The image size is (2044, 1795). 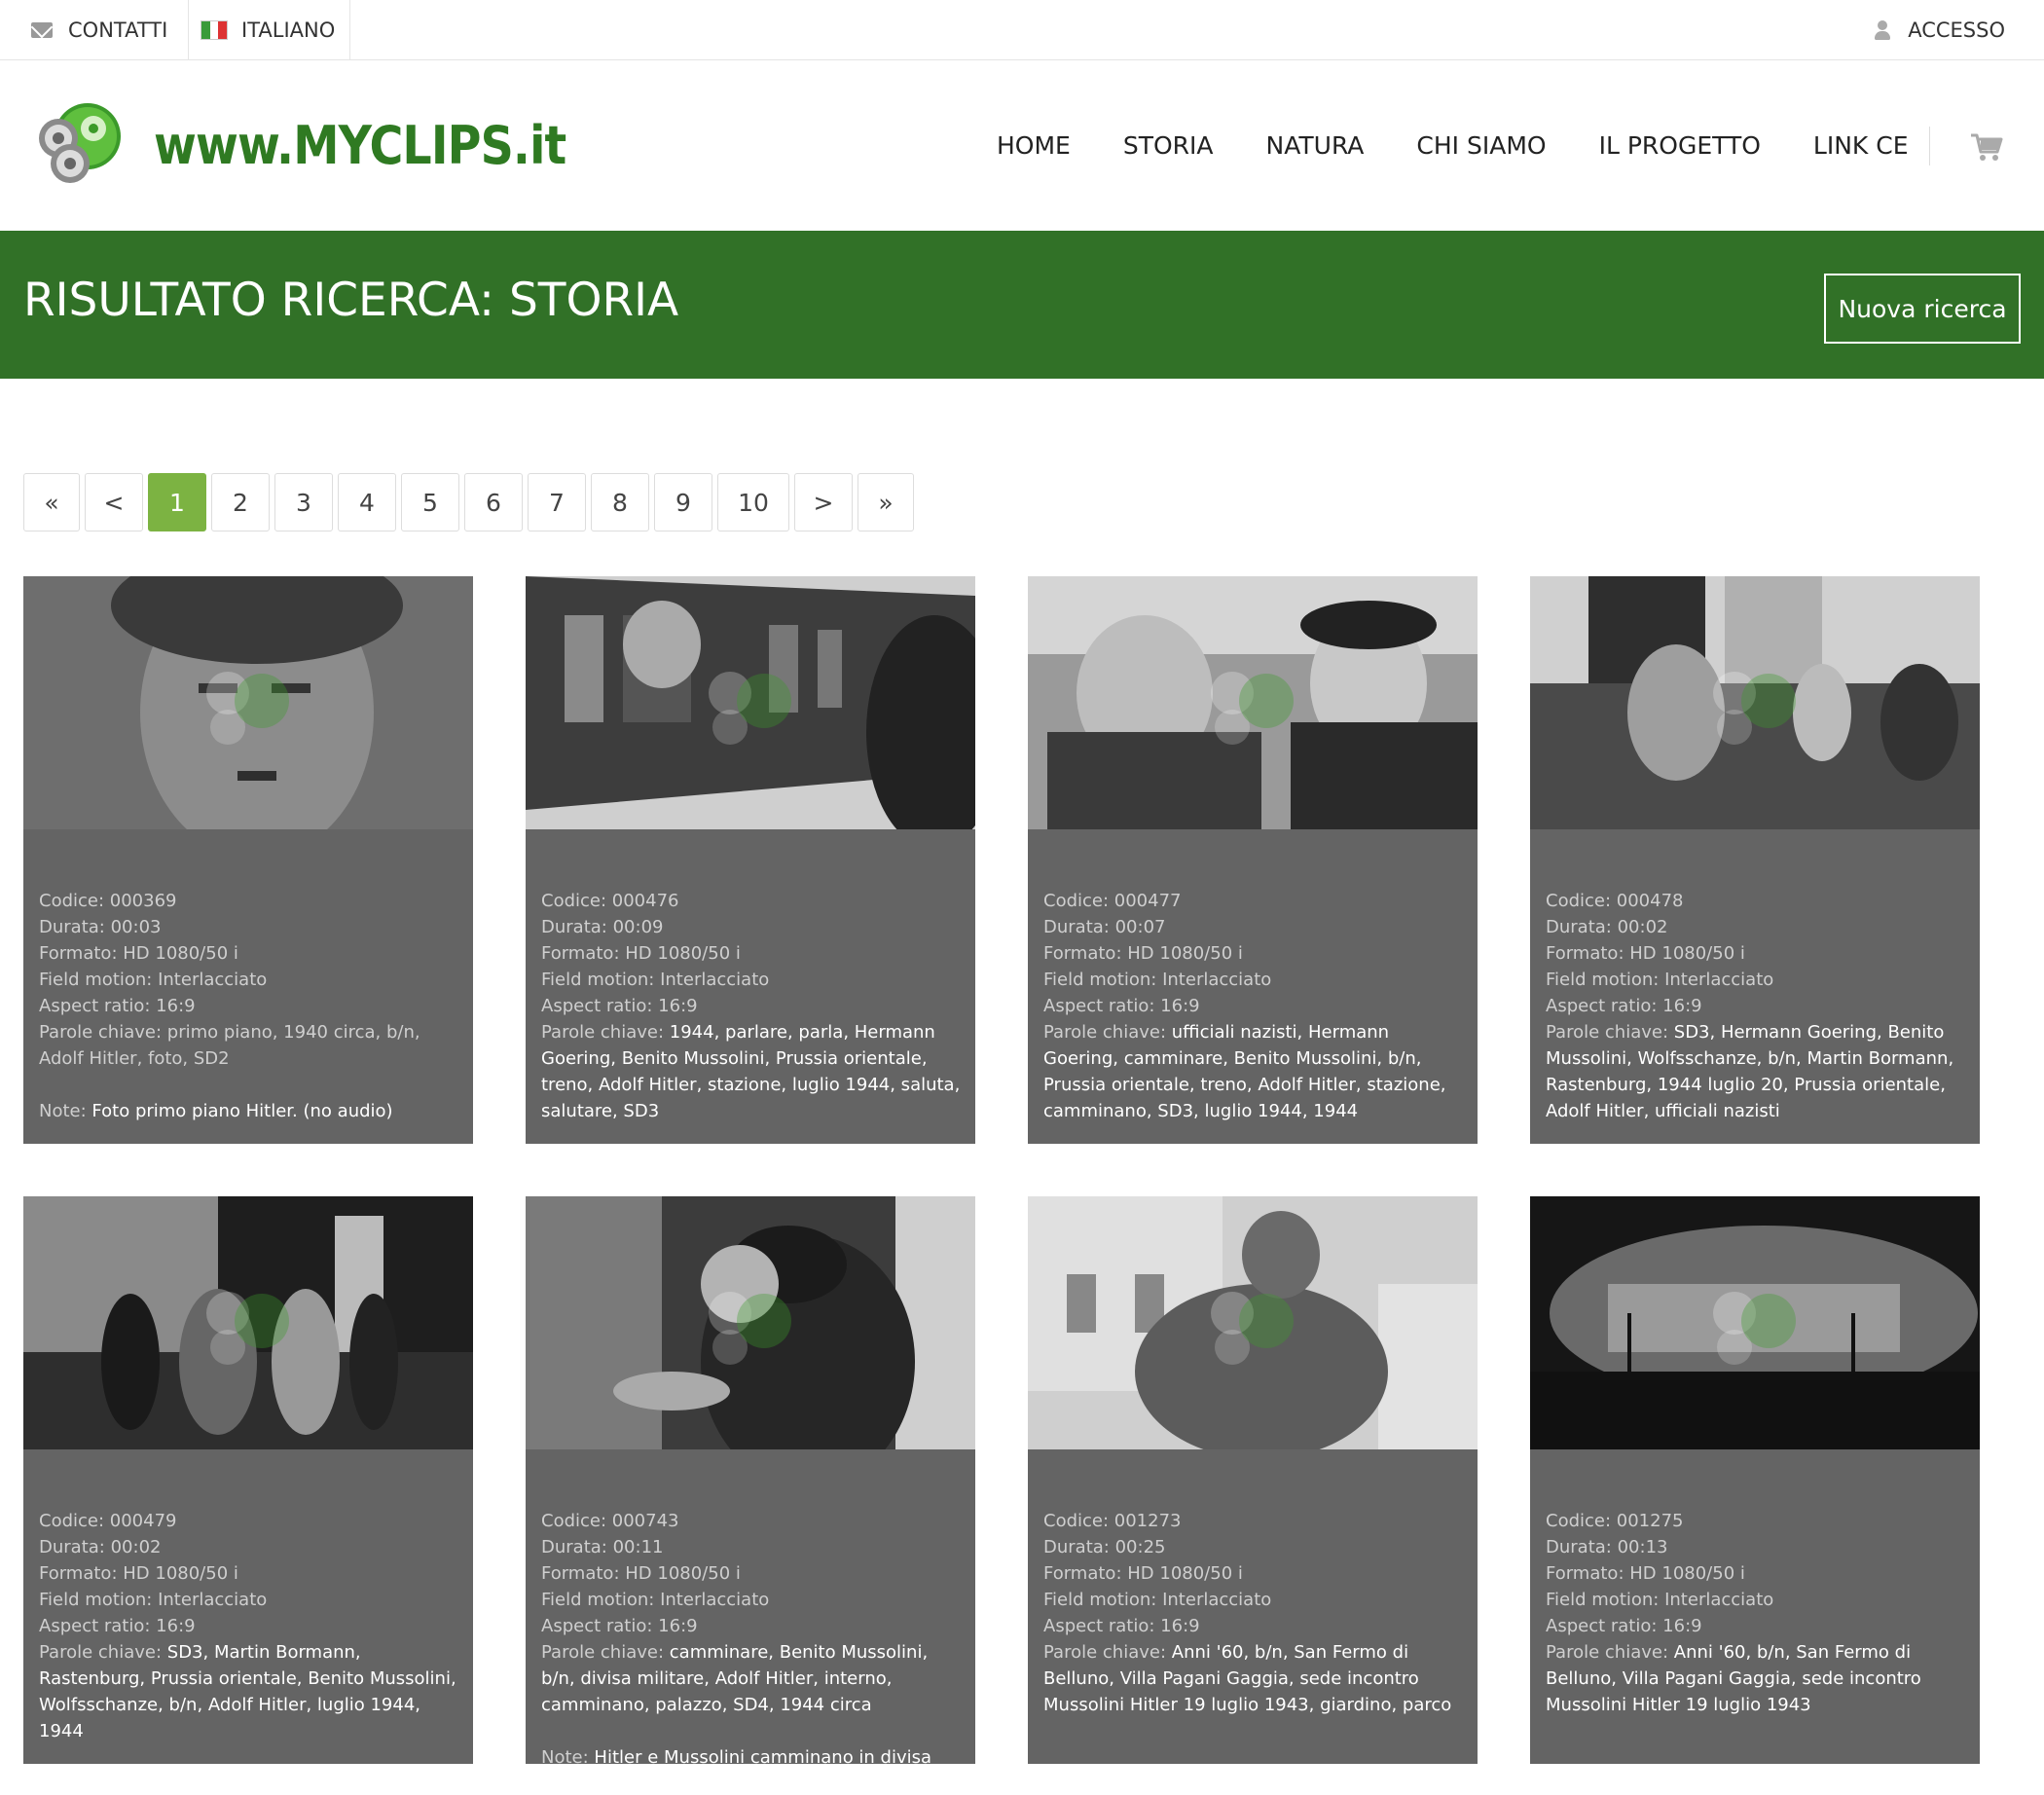 I want to click on page-5-button: 5, so click(x=430, y=502).